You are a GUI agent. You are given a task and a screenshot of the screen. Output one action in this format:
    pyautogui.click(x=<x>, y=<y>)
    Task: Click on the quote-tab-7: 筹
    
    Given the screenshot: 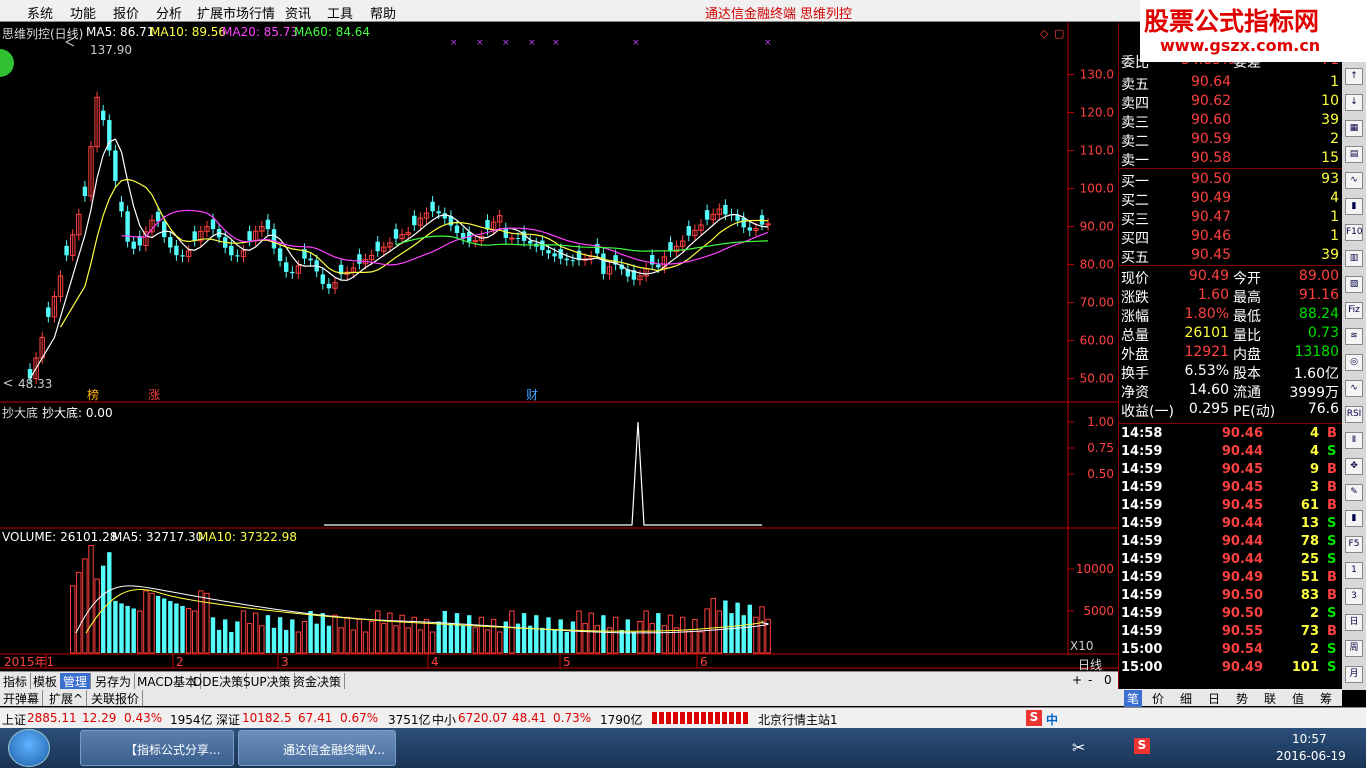 What is the action you would take?
    pyautogui.click(x=1326, y=698)
    